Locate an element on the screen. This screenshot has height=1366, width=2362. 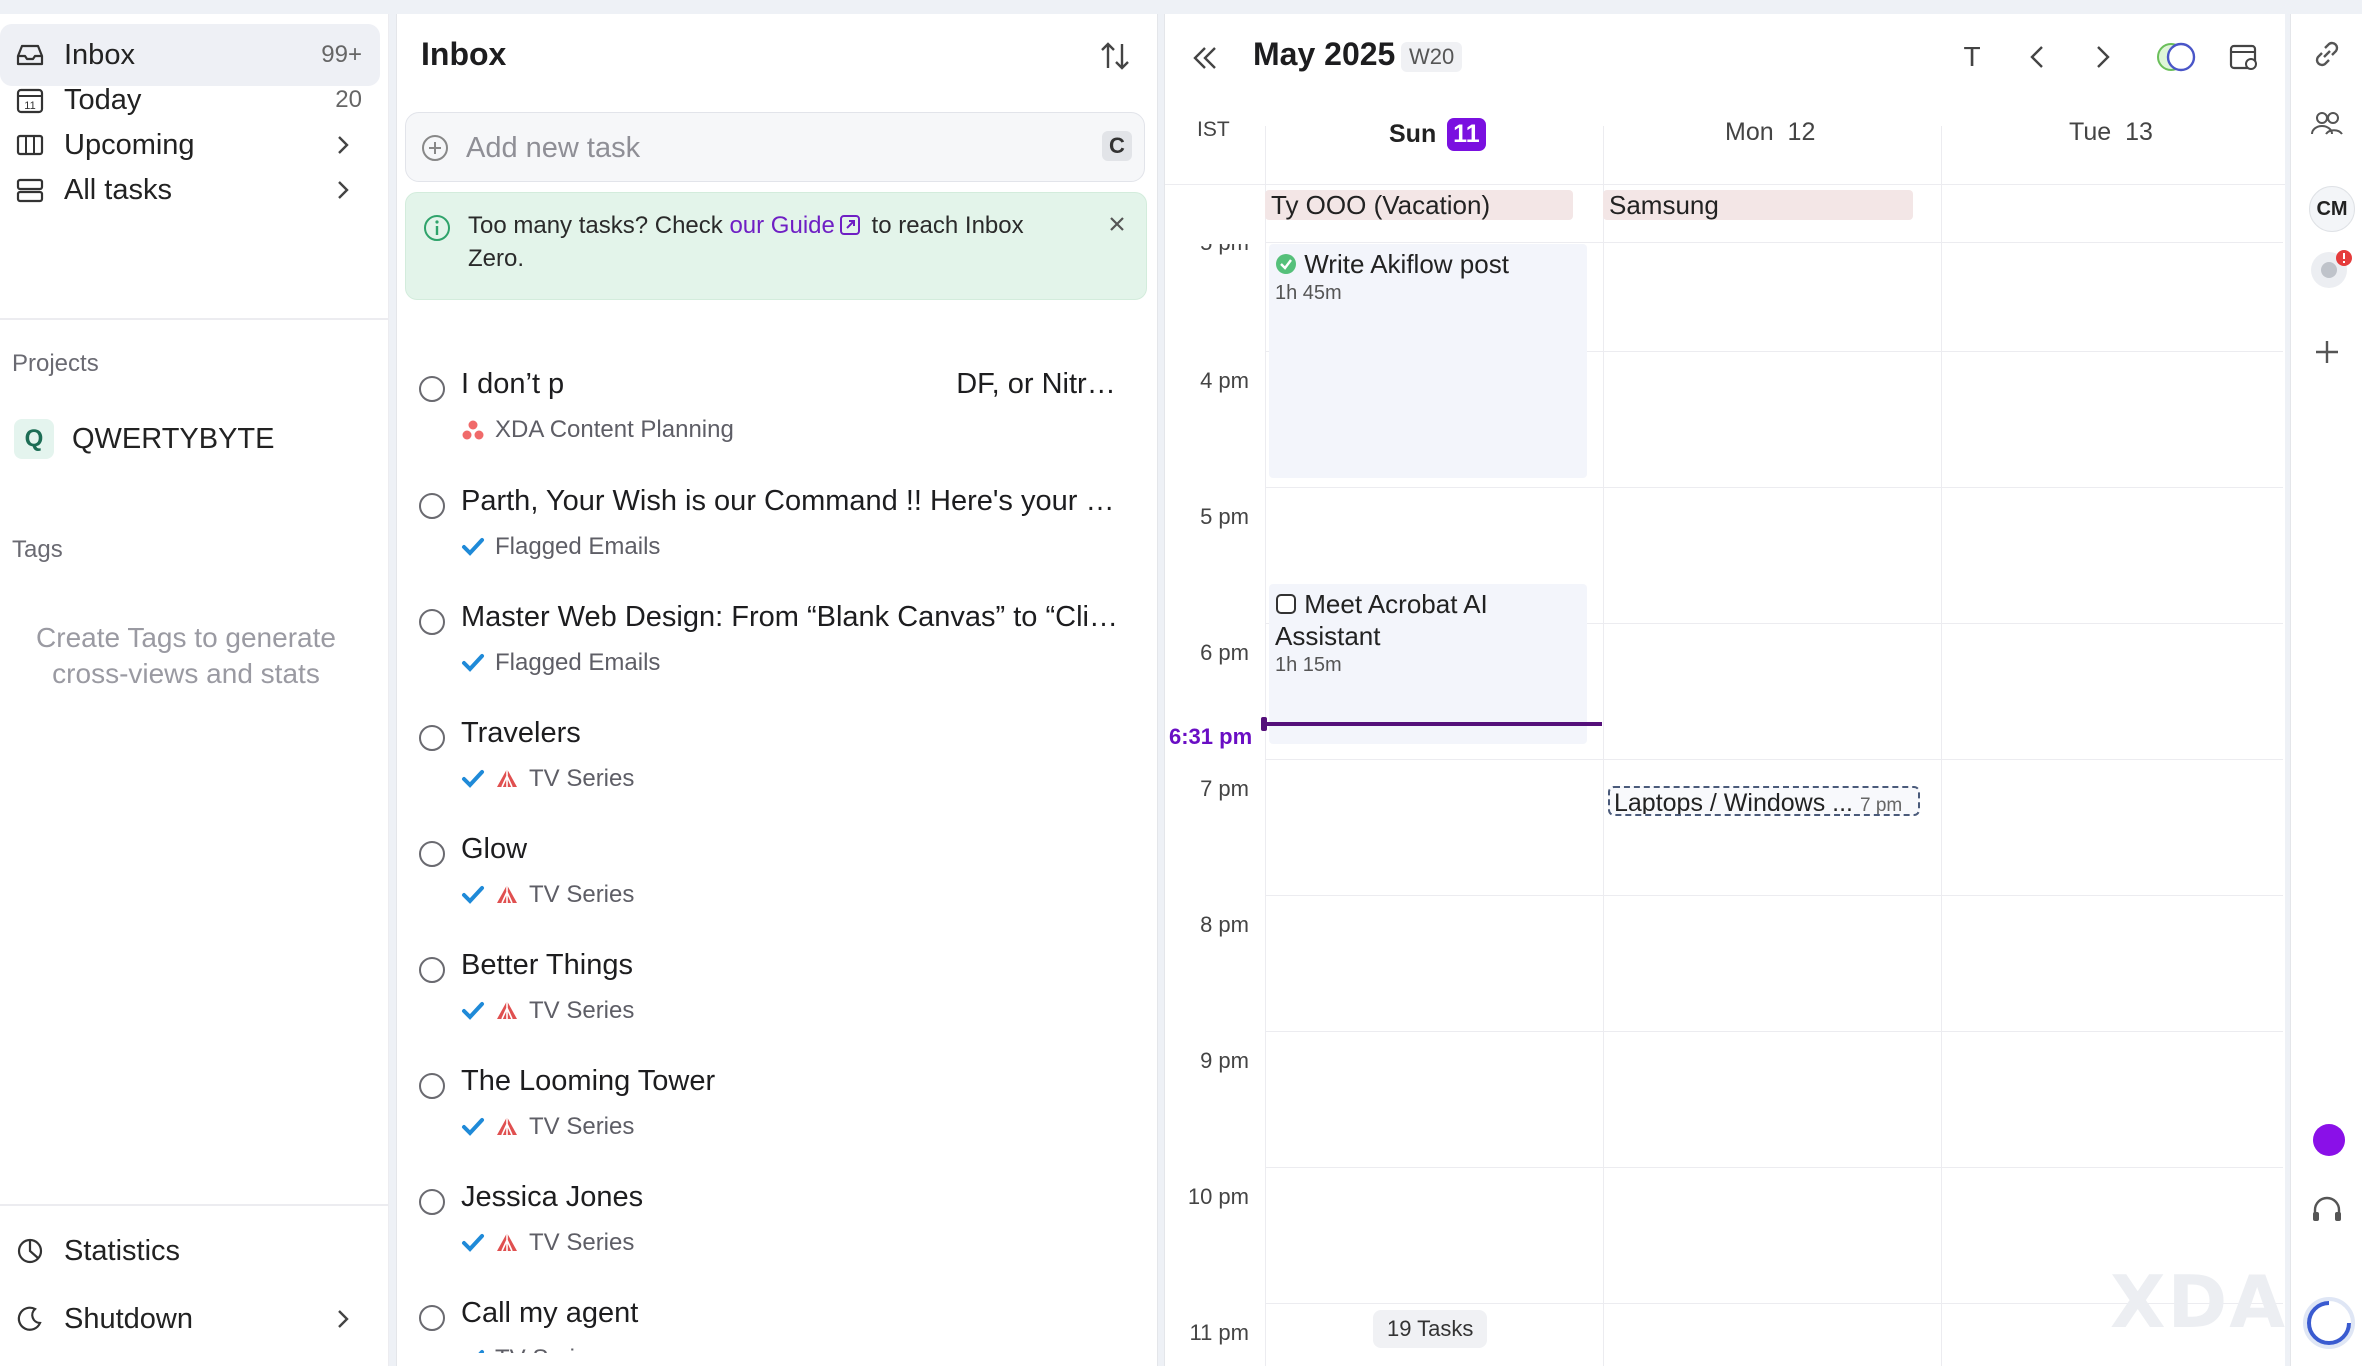
day-header-sun: Sun 11 is located at coordinates (1437, 134).